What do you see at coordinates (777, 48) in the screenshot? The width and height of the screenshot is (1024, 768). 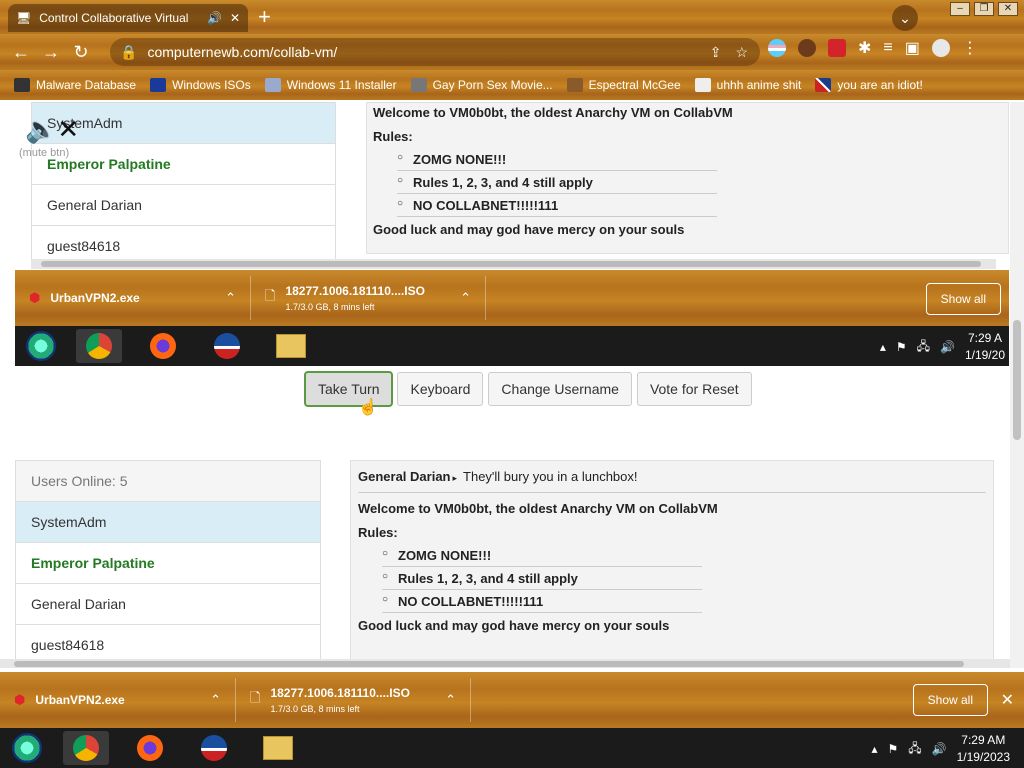 I see `extension-flag-icon` at bounding box center [777, 48].